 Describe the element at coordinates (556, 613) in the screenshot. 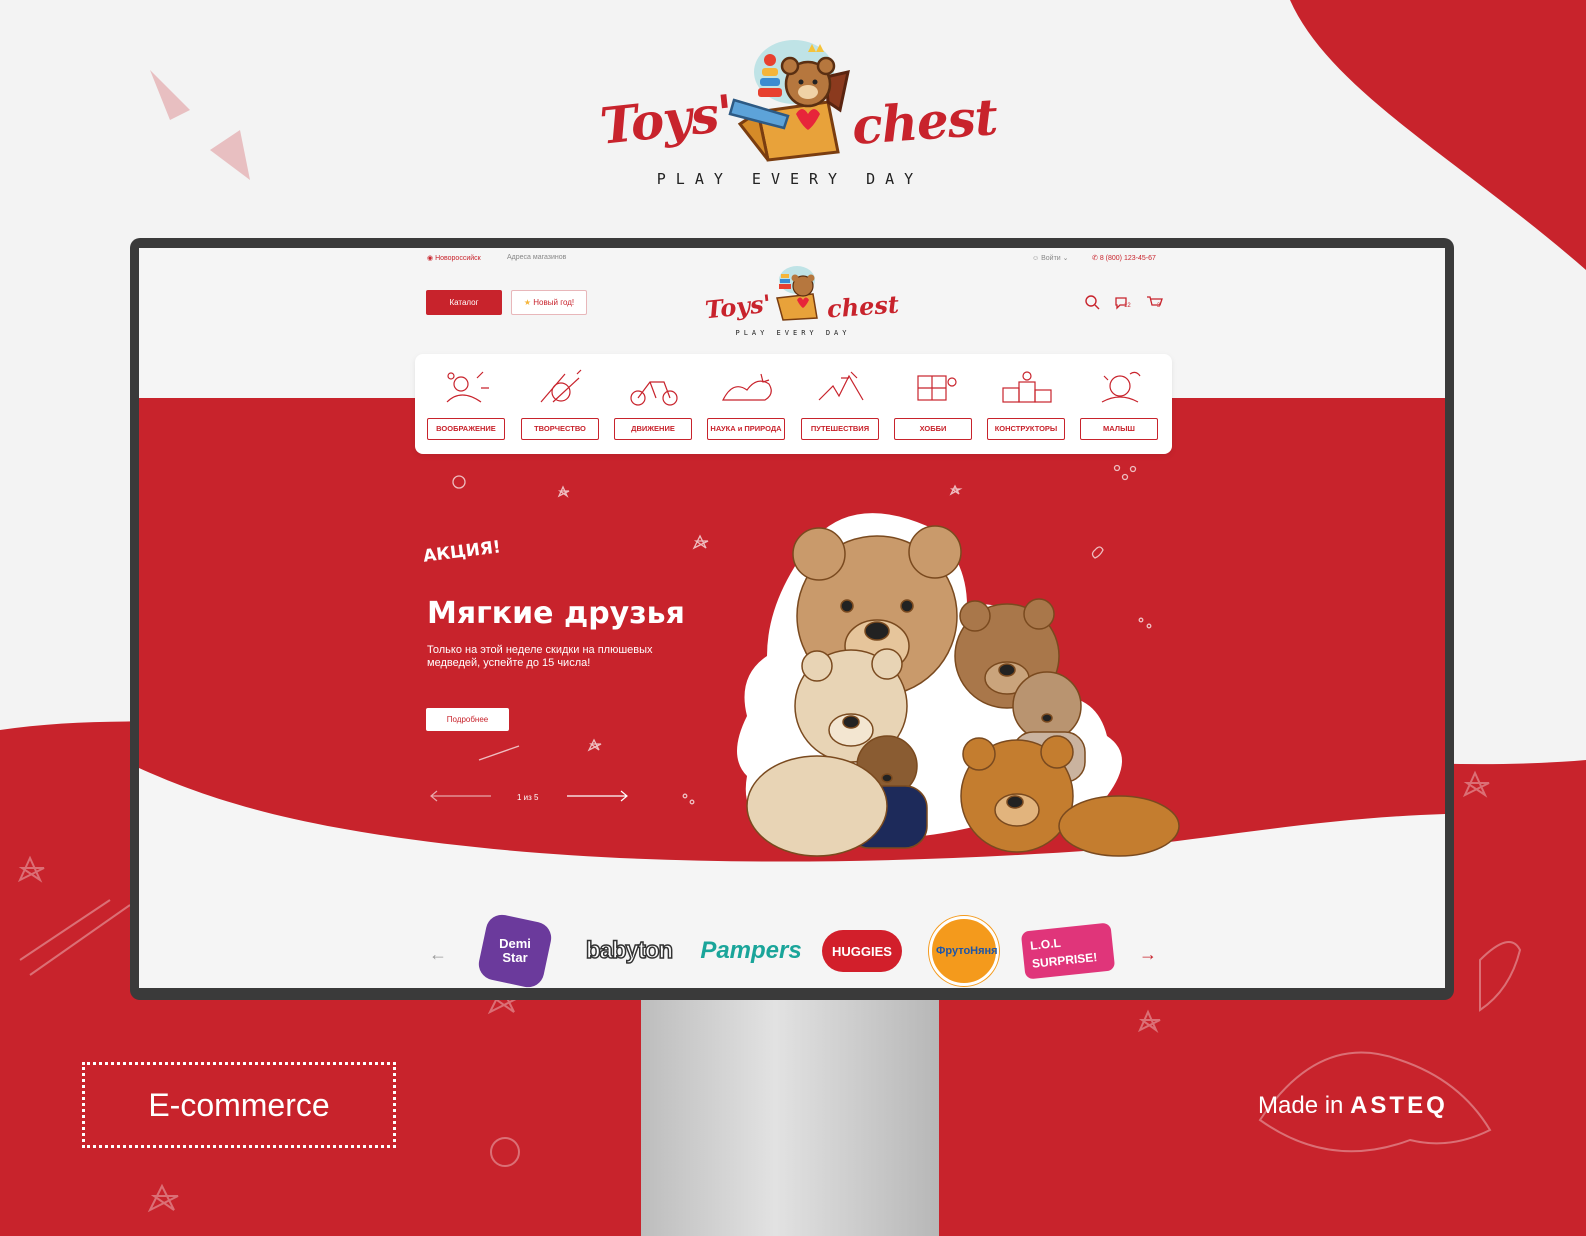

I see `hero-title: Мягкие друзья` at that location.